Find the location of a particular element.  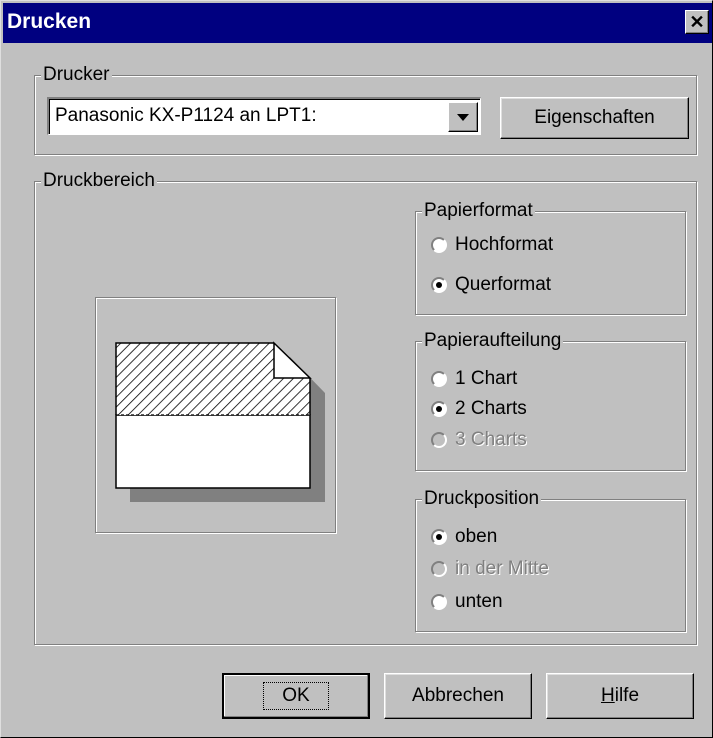

printer-group-legend: Drucker is located at coordinates (76, 74).